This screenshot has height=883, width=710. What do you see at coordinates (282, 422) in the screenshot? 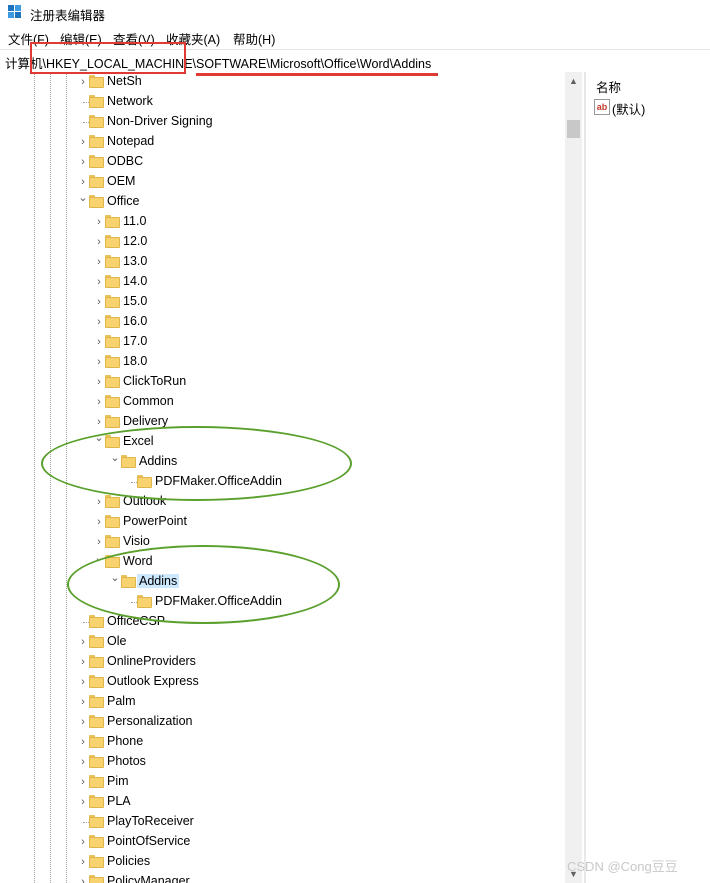
I see `tree-node: › Delivery` at bounding box center [282, 422].